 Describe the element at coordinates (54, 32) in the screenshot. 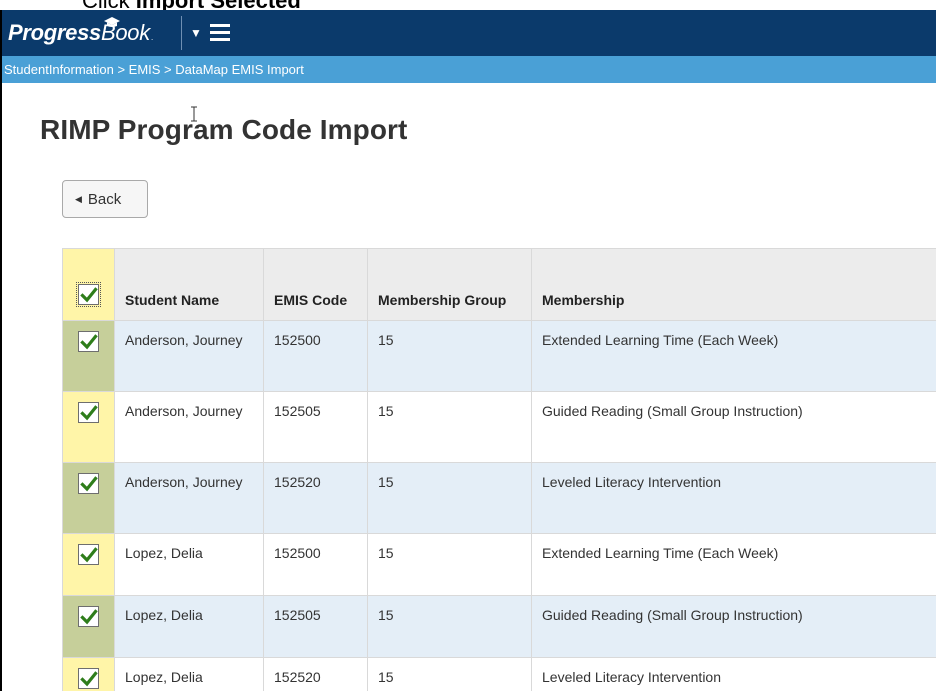

I see `logo-text-bold: Progress` at that location.